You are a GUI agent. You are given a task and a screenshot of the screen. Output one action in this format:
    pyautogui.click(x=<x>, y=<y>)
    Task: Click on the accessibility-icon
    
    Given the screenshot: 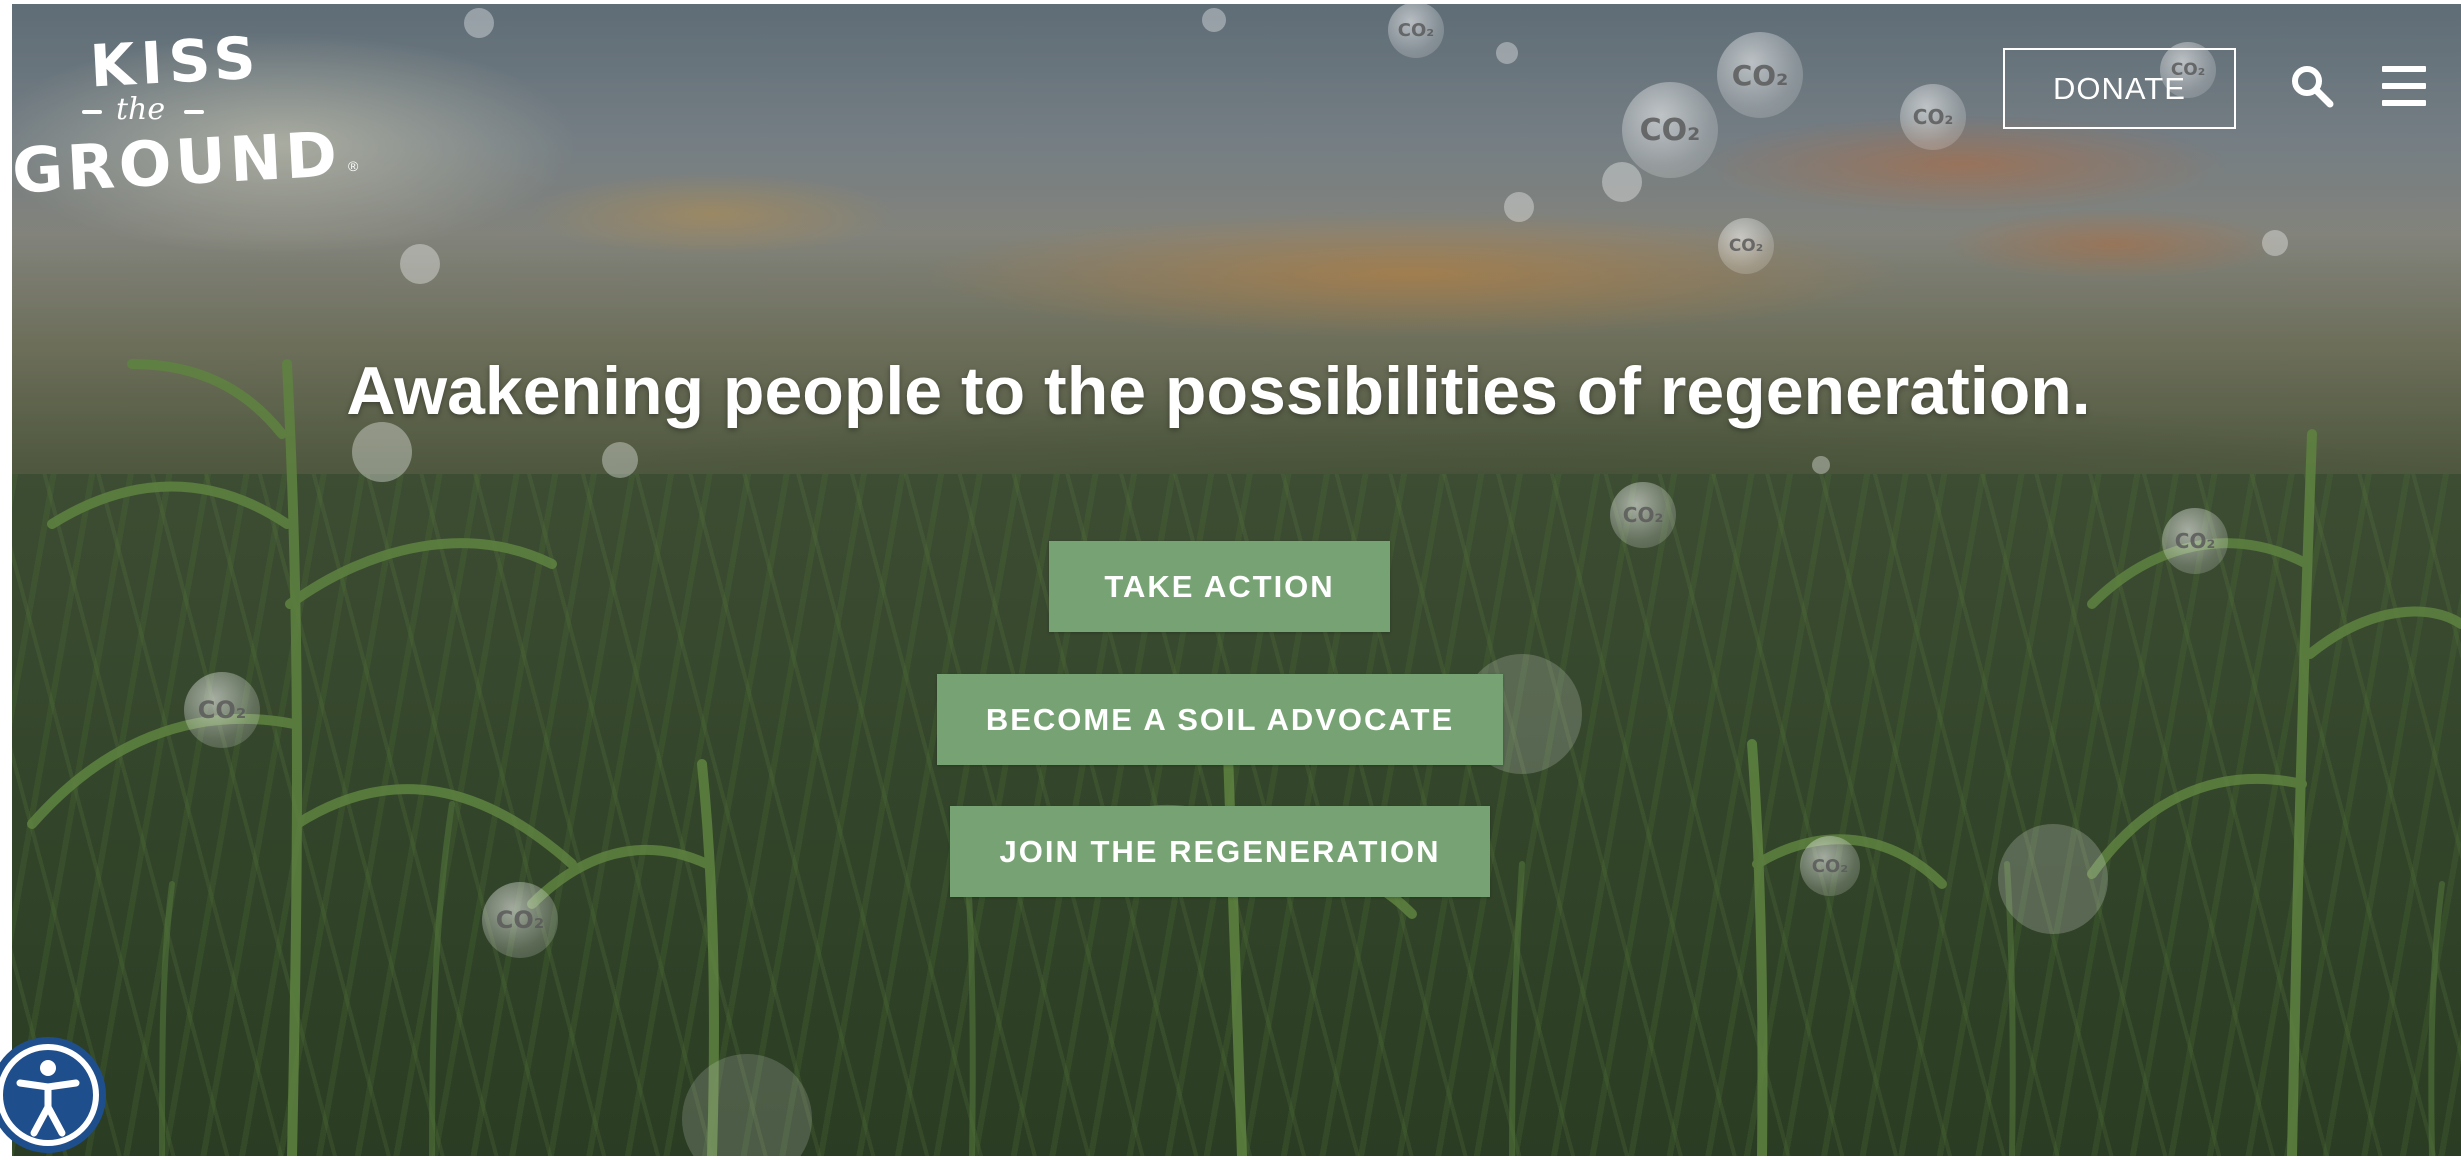 What is the action you would take?
    pyautogui.click(x=57, y=1091)
    